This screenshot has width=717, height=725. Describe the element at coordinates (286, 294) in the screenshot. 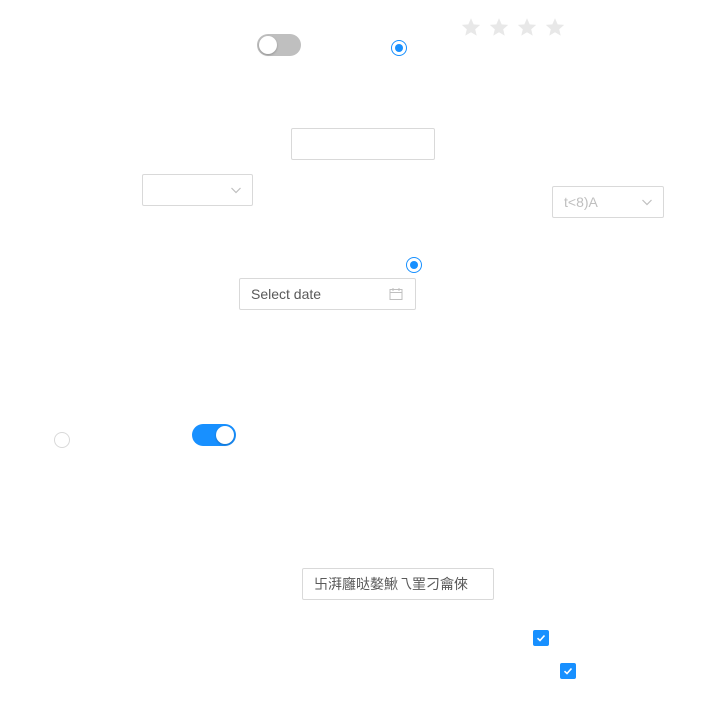

I see `date-placeholder: Select date` at that location.